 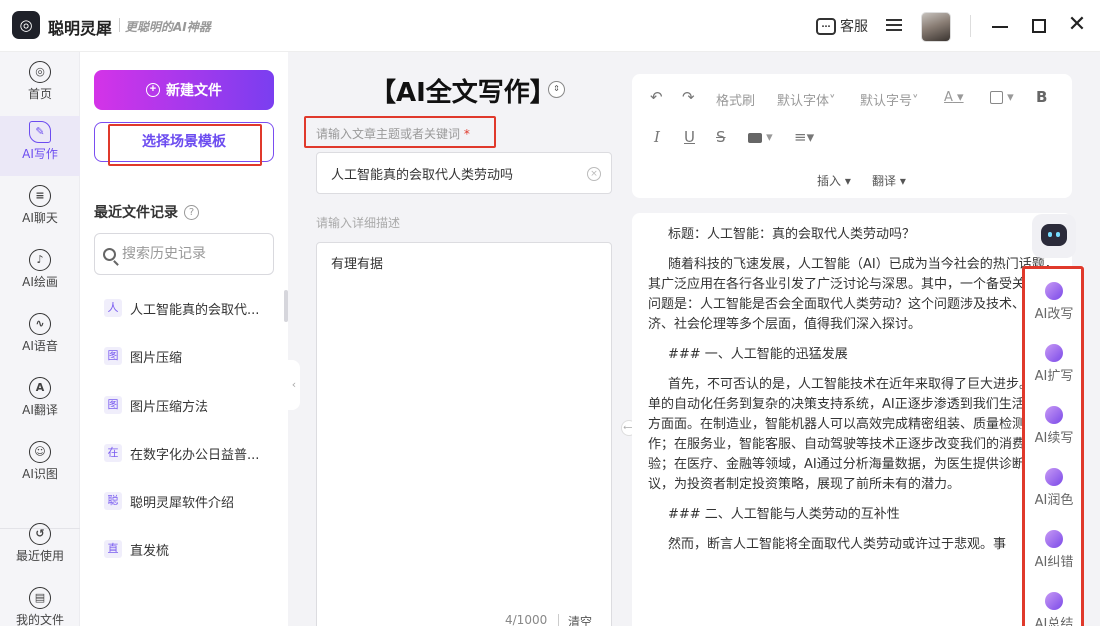 I want to click on ai-assistant-button, so click(x=1054, y=236).